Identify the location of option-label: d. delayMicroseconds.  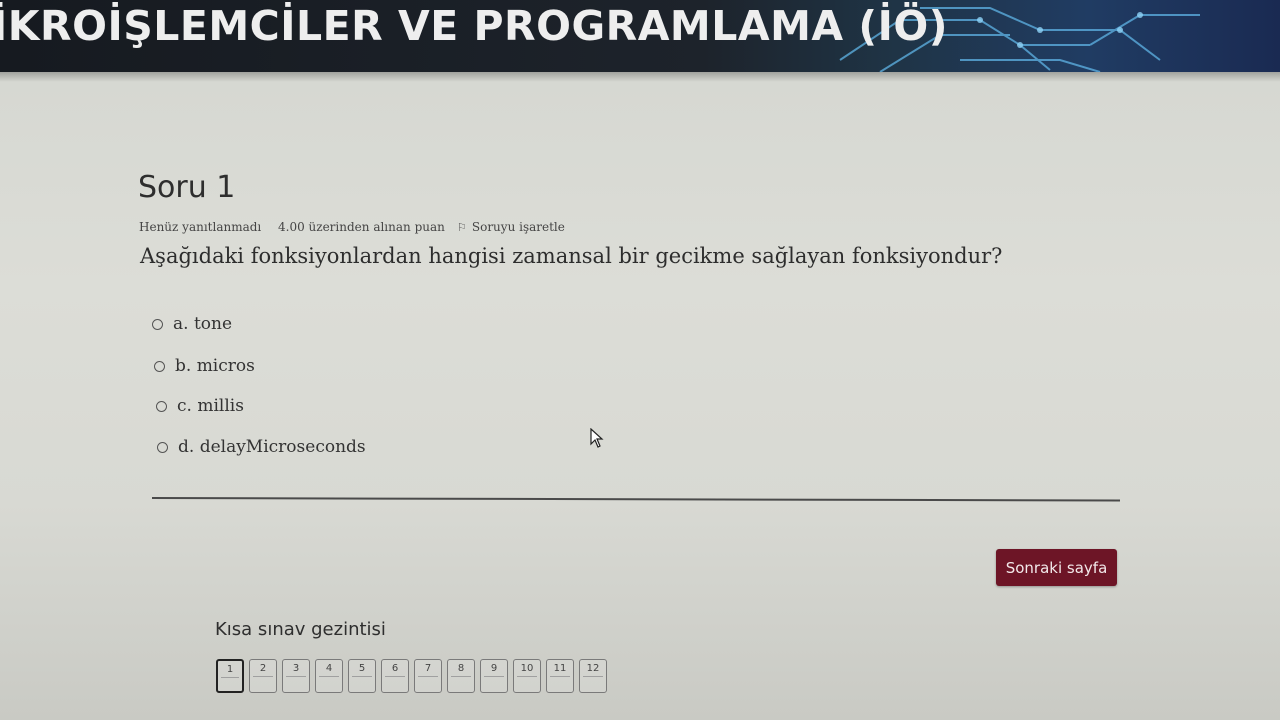
(272, 447).